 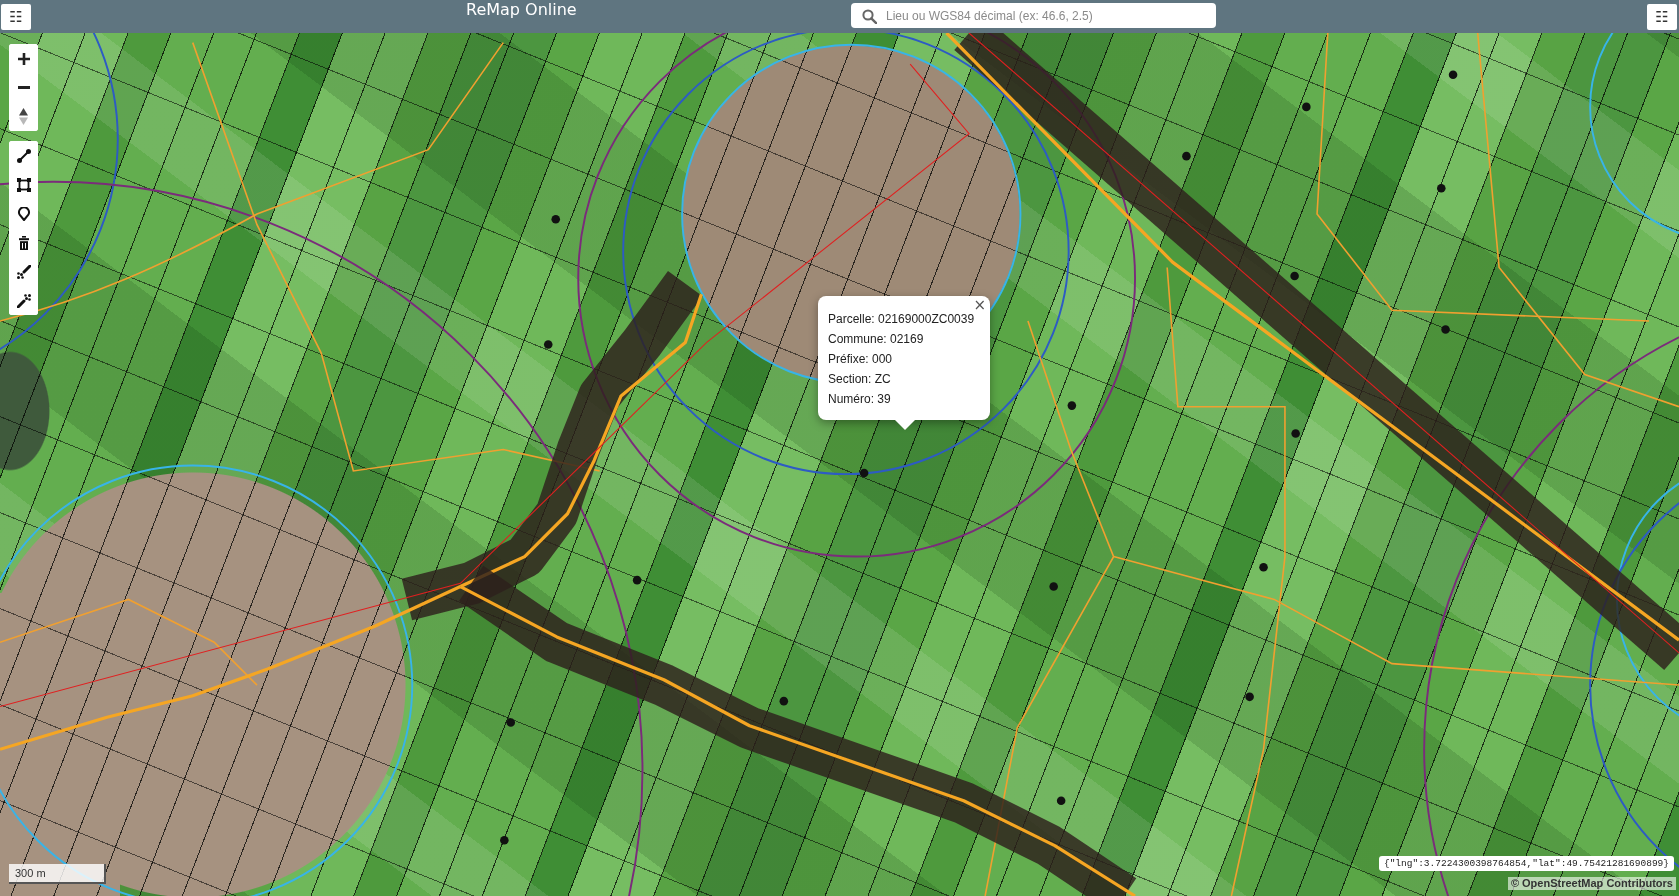 I want to click on up-down-arrow-icon, so click(x=23, y=116).